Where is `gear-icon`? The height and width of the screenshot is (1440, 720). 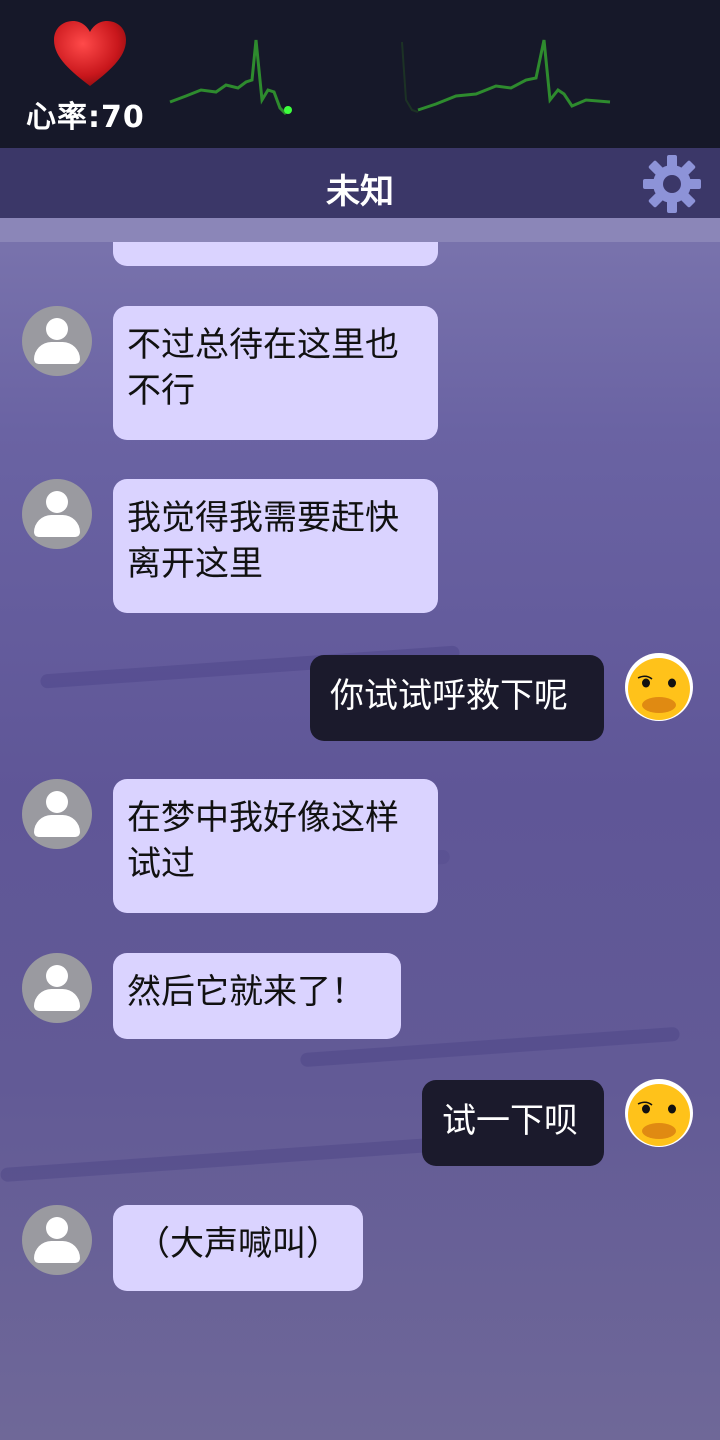 gear-icon is located at coordinates (672, 184).